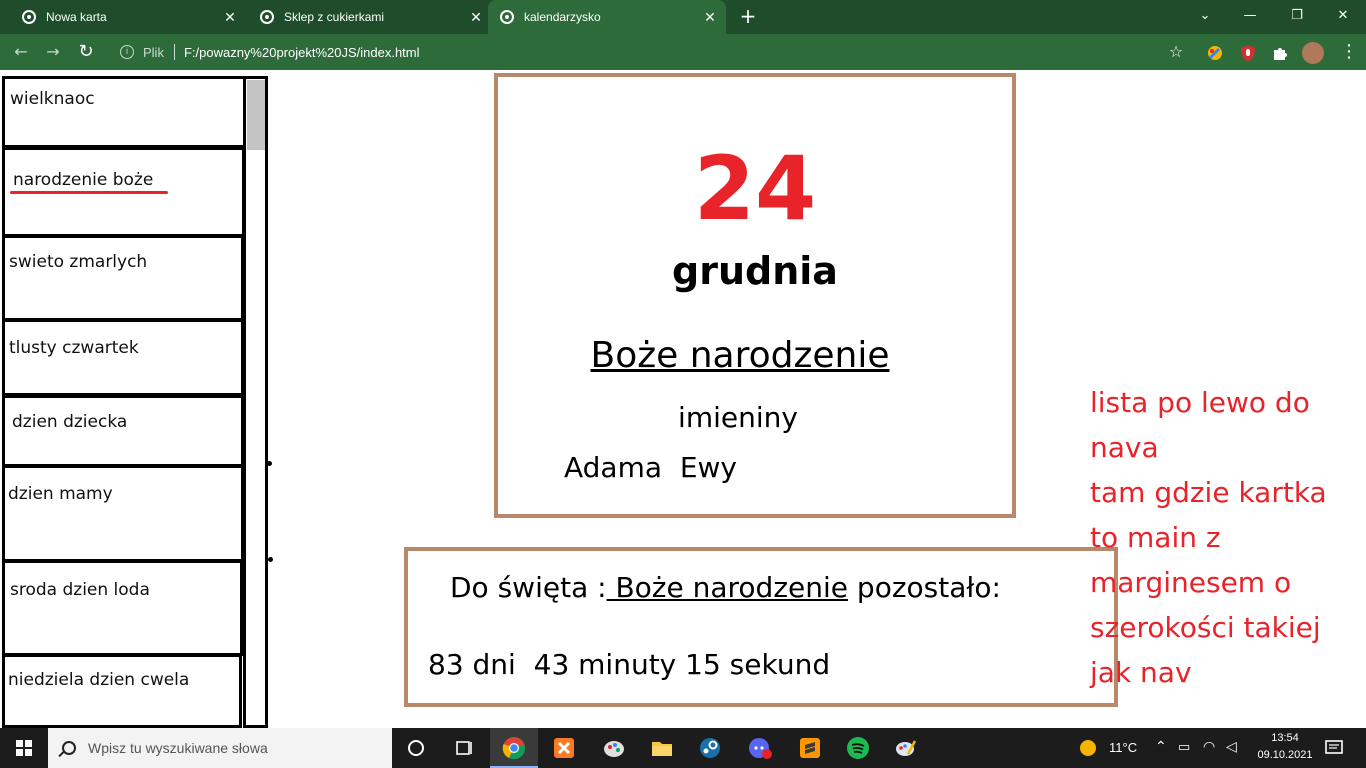 The image size is (1366, 768). What do you see at coordinates (629, 664) in the screenshot?
I see `countdown-remaining: 83 dni 43 minuty 15 sekund` at bounding box center [629, 664].